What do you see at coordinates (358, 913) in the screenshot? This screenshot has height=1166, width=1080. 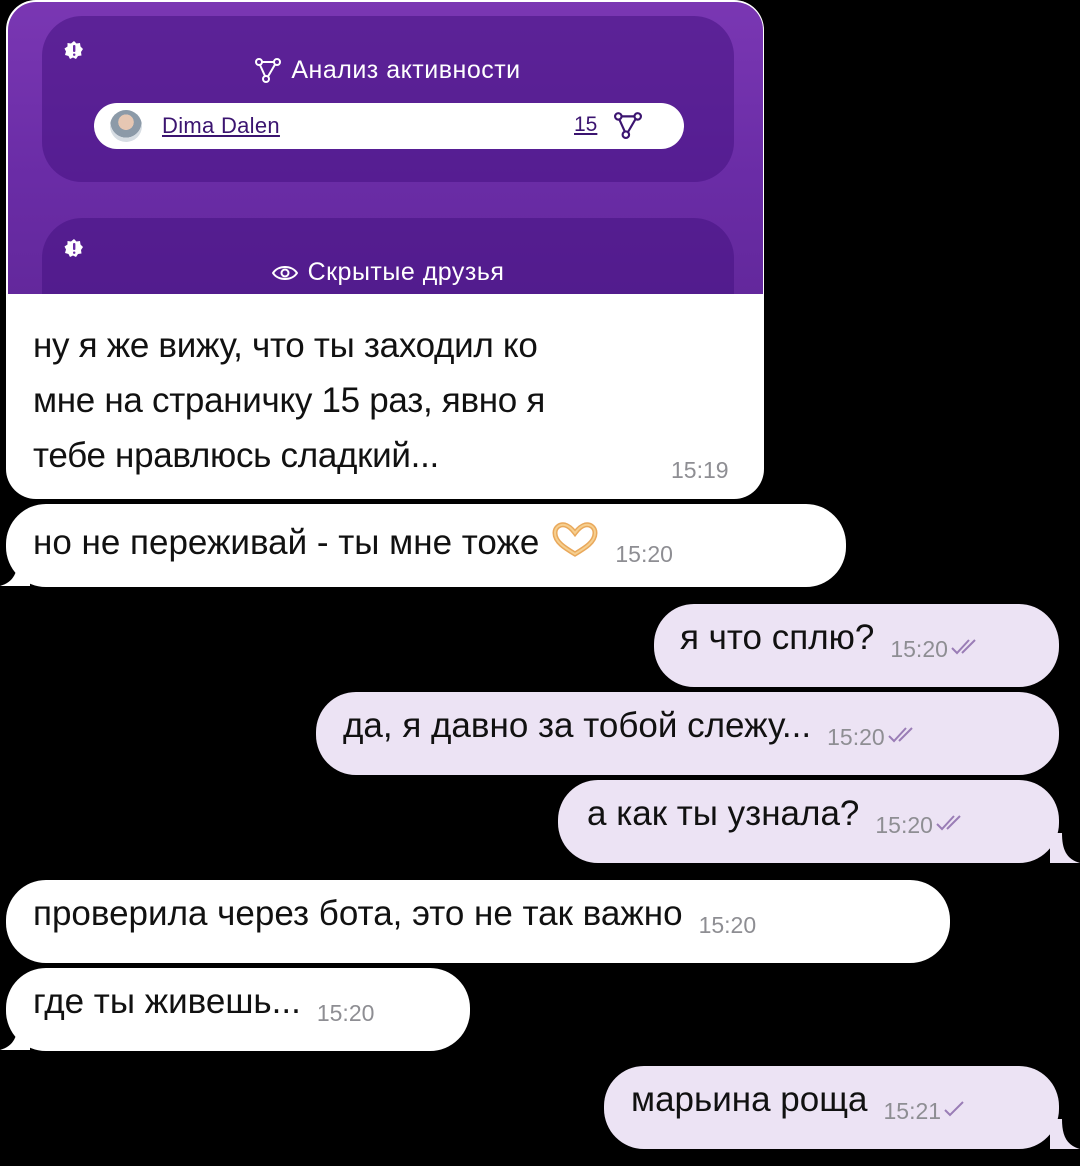 I see `message-text: проверила через бота, это не так важно` at bounding box center [358, 913].